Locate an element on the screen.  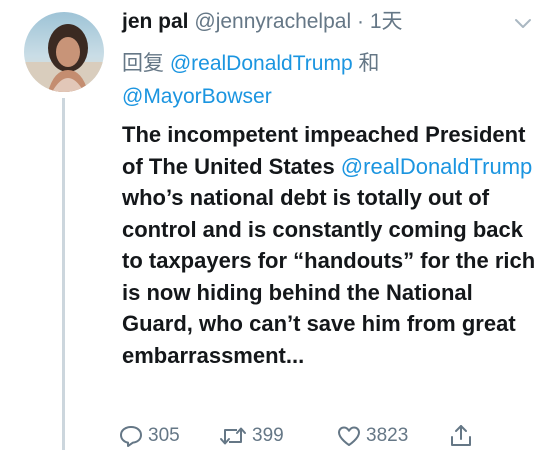
thread-line is located at coordinates (63, 274).